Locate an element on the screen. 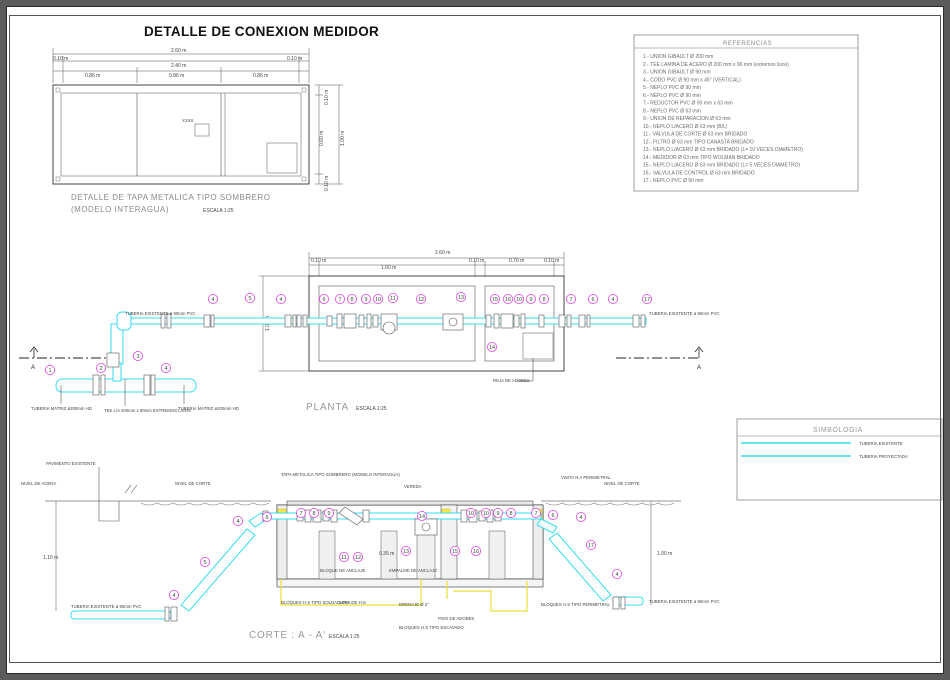 The width and height of the screenshot is (950, 680). tapa-dim-right: 0.10 m is located at coordinates (294, 59).